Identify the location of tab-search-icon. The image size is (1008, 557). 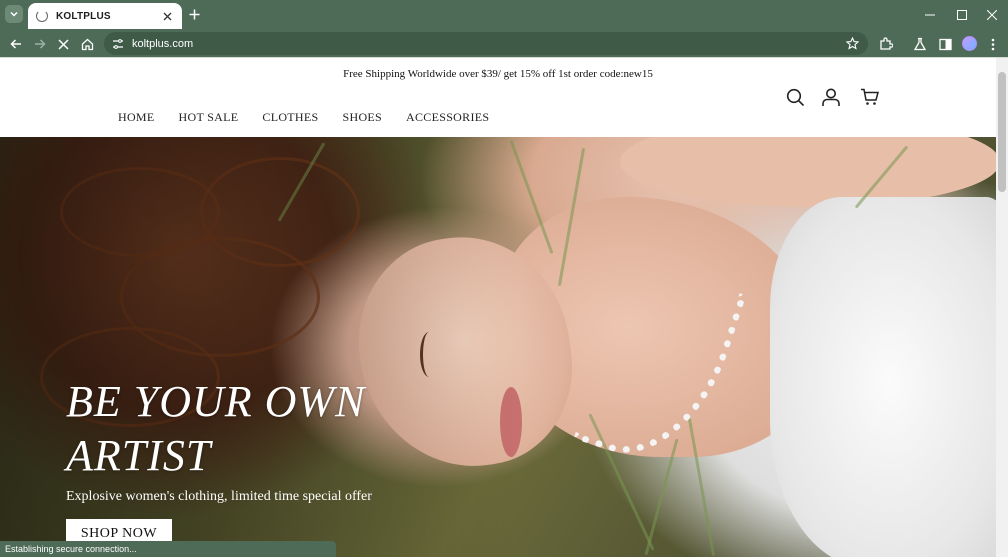
(14, 14).